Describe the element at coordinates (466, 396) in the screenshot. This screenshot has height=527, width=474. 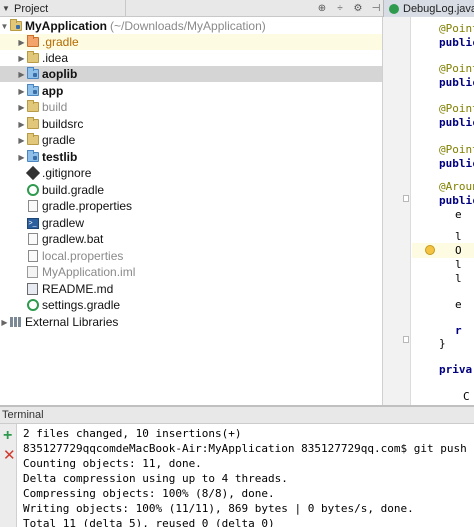
I see `code-line: C` at that location.